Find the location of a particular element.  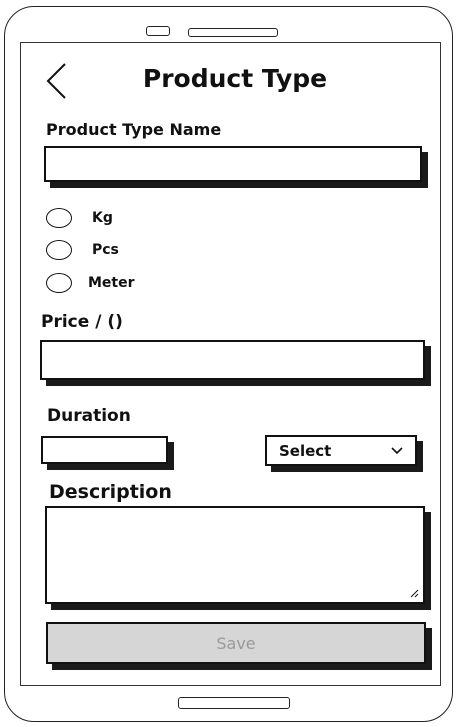

chevron-down-icon is located at coordinates (397, 451).